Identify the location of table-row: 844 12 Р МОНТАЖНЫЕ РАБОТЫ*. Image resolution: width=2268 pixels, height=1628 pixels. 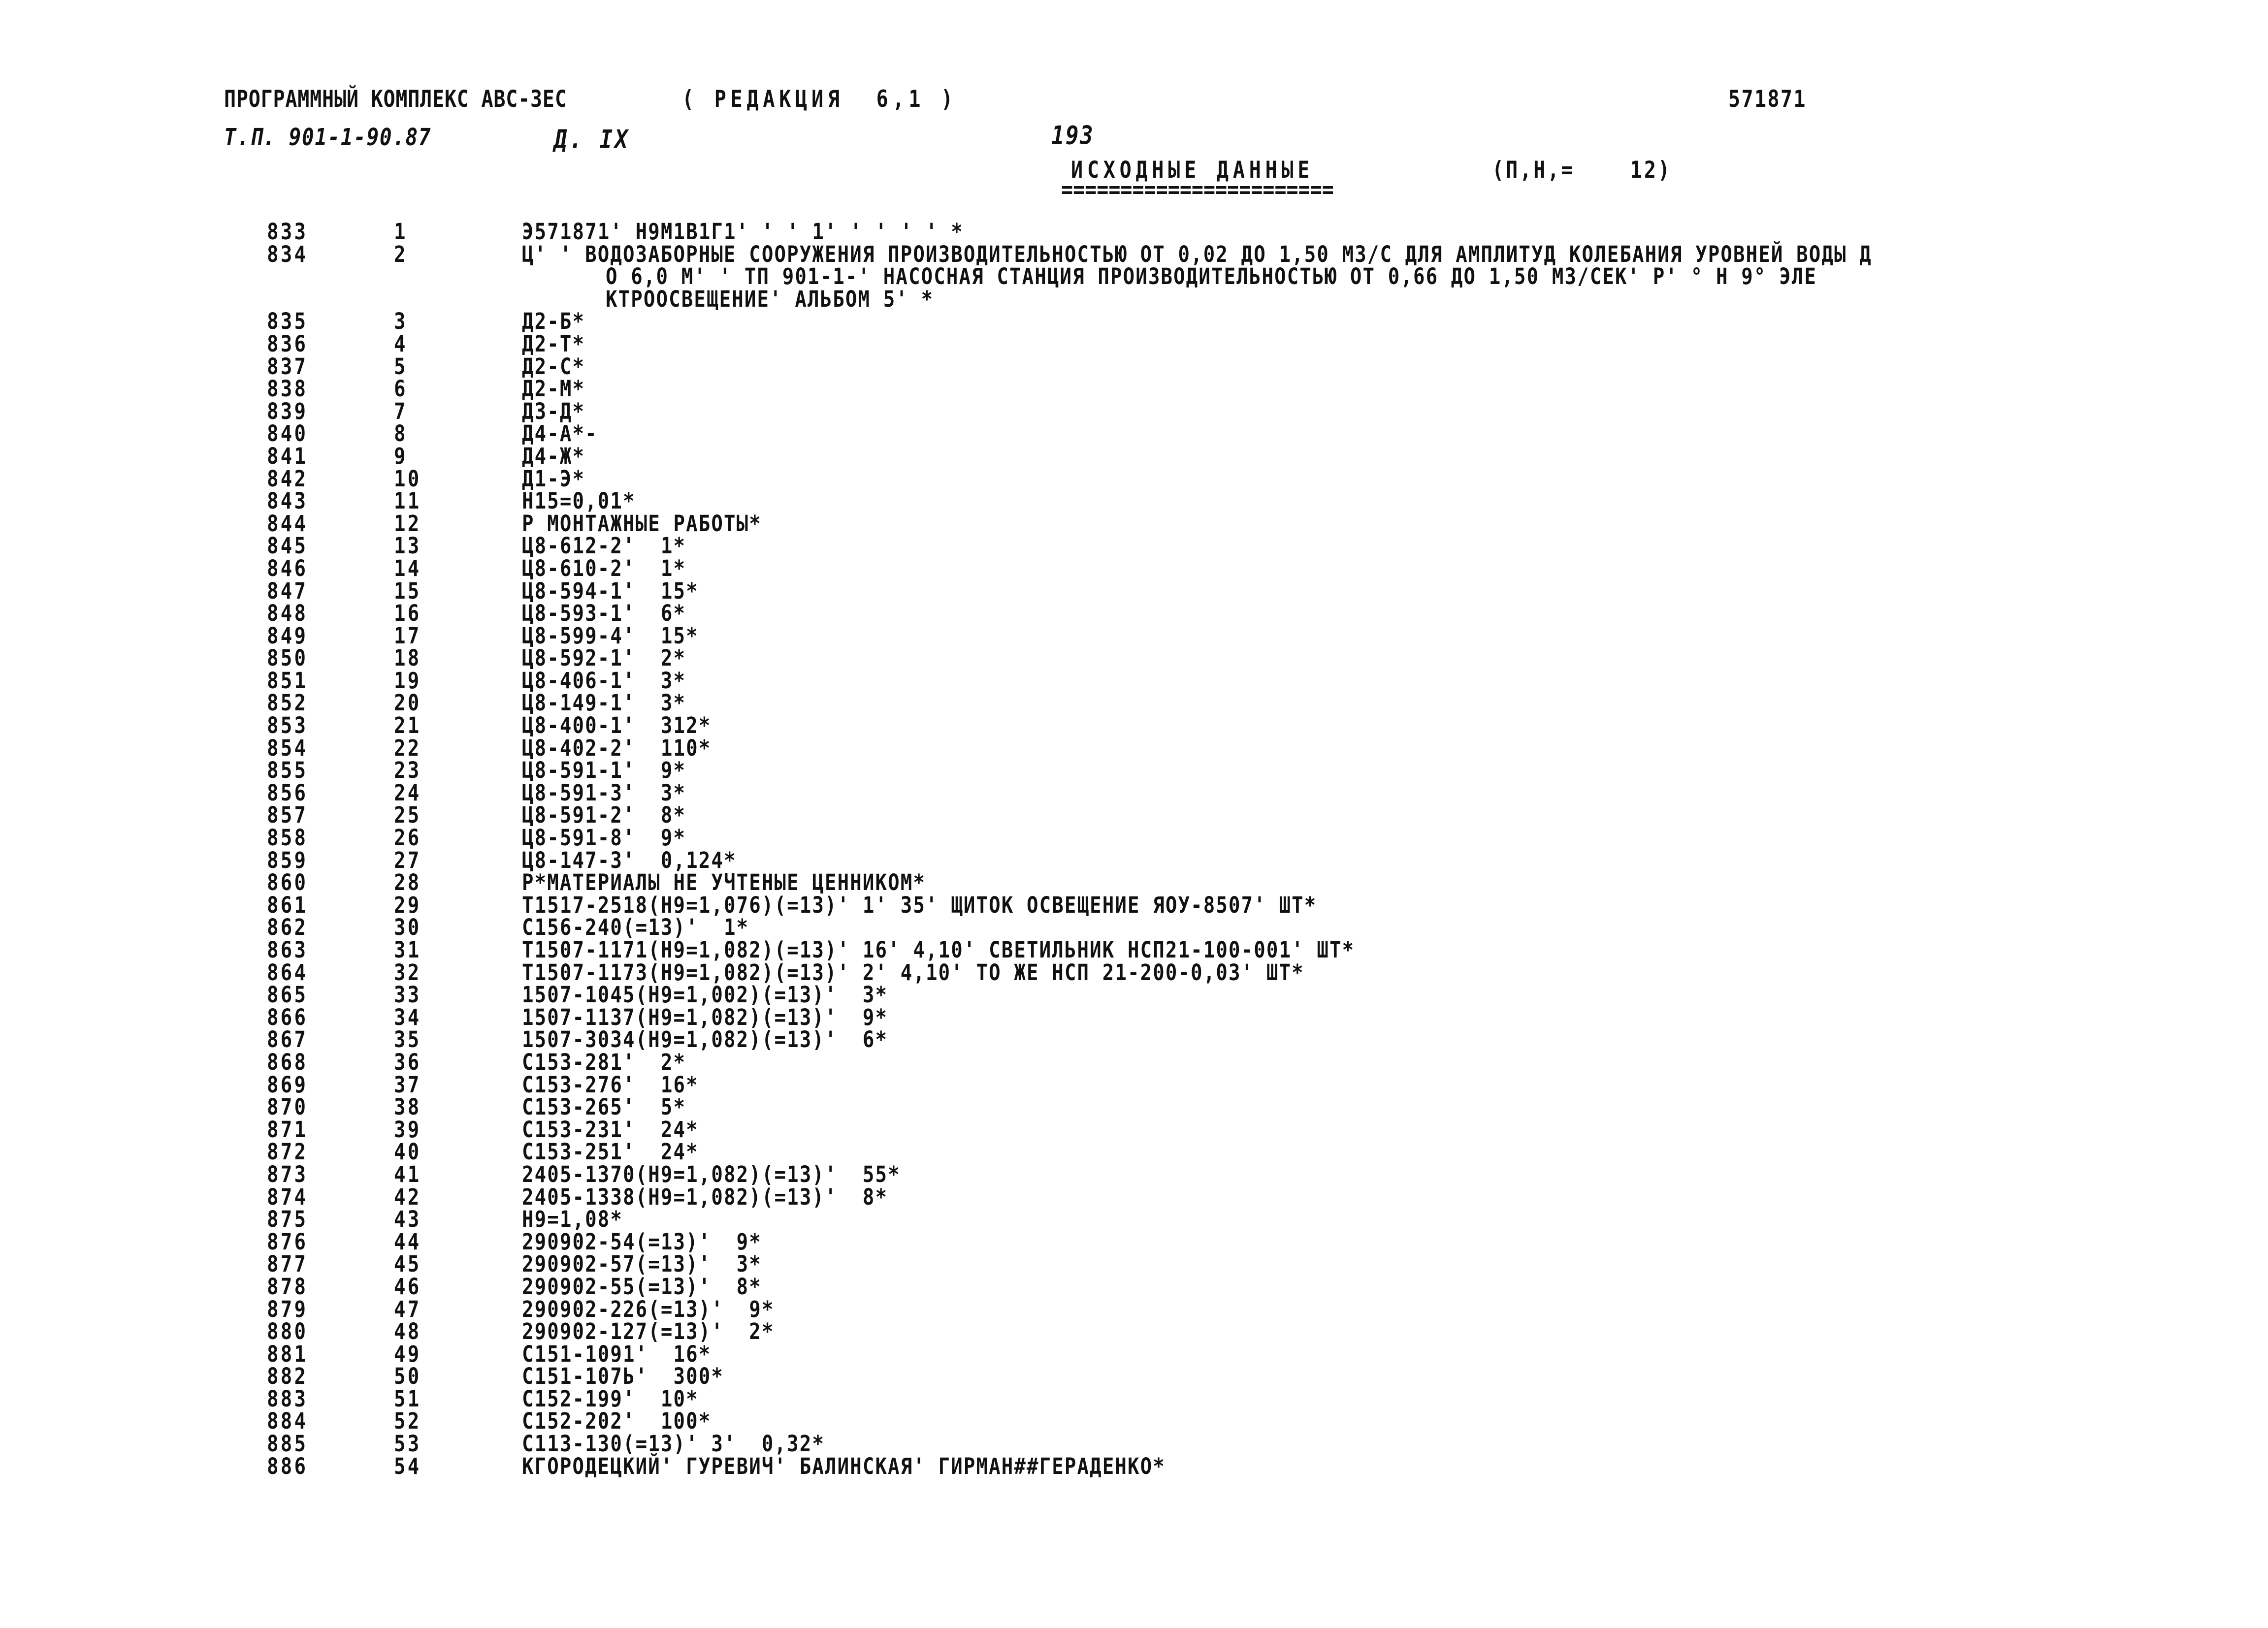
(1134, 525).